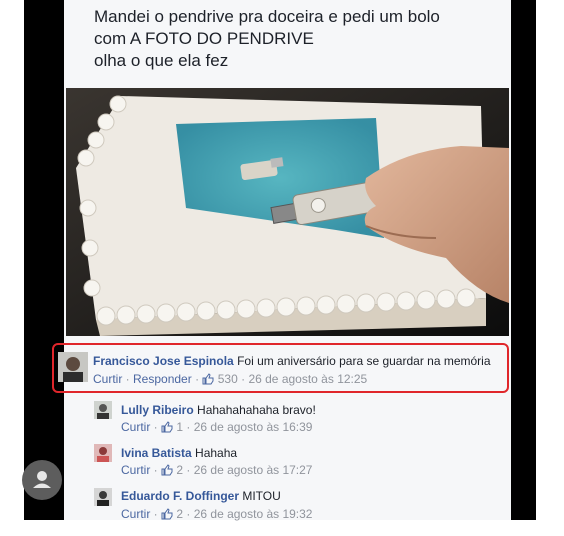 Image resolution: width=564 pixels, height=536 pixels. Describe the element at coordinates (103, 410) in the screenshot. I see `avatar-lully` at that location.